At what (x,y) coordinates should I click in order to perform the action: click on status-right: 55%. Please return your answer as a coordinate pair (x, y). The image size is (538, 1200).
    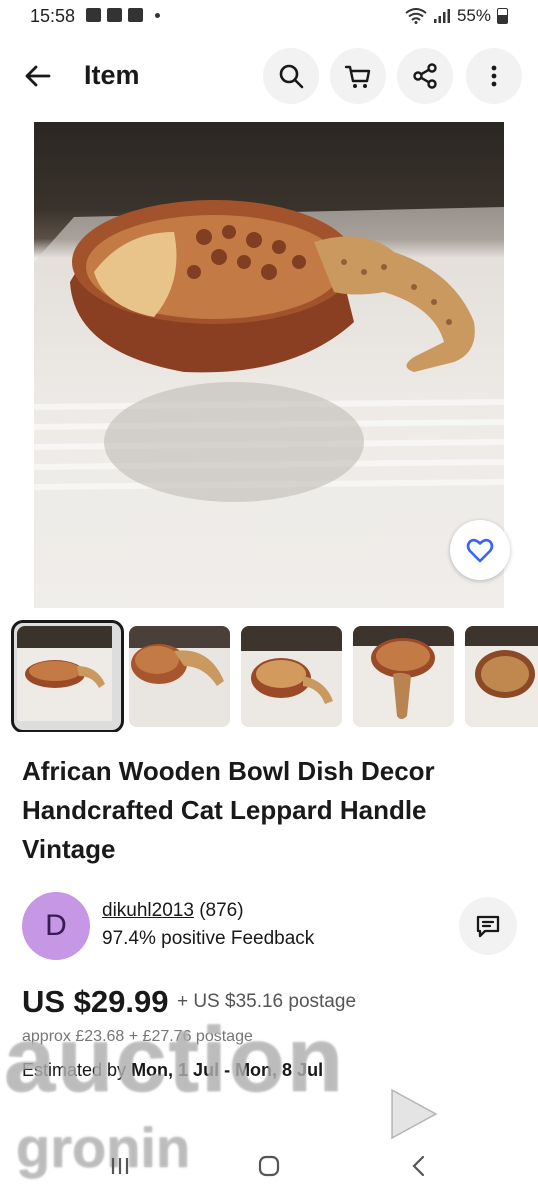
    Looking at the image, I should click on (456, 16).